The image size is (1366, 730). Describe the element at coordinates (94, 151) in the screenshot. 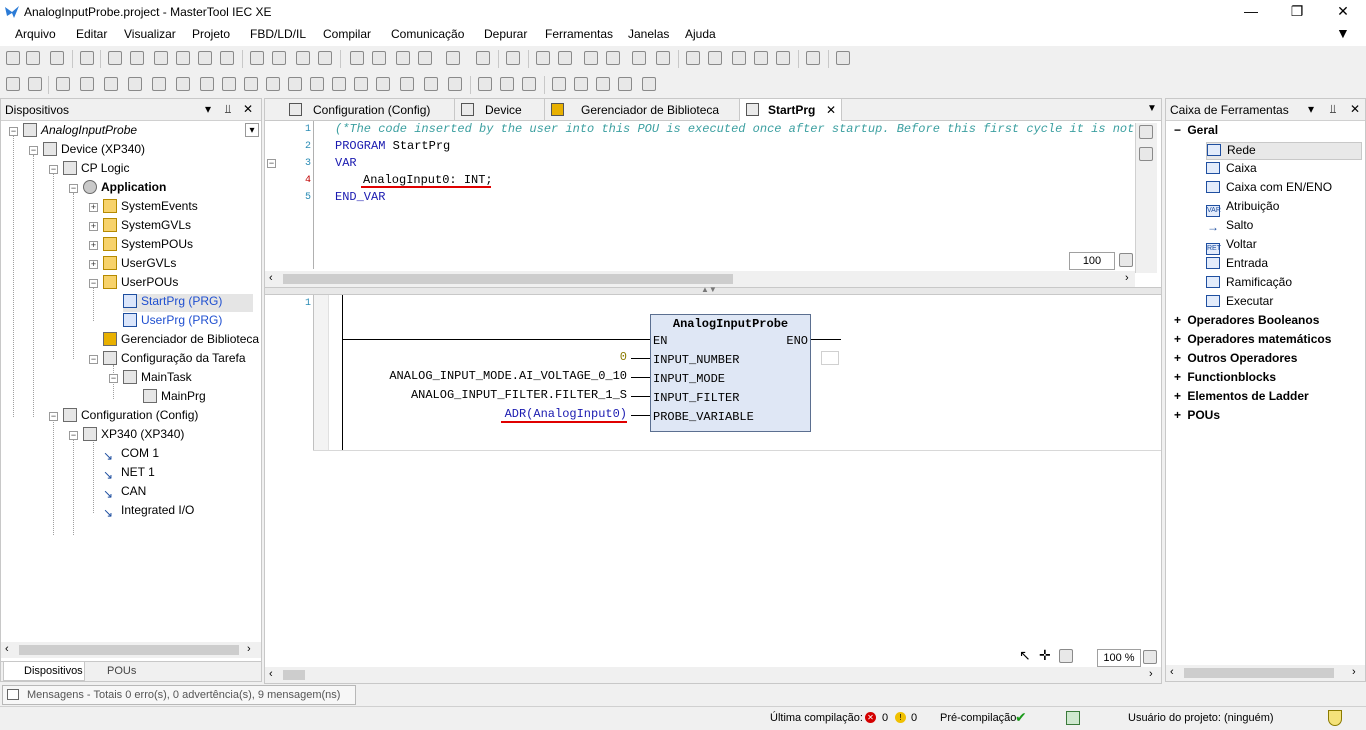

I see `tree-device: Device (XP340)` at that location.